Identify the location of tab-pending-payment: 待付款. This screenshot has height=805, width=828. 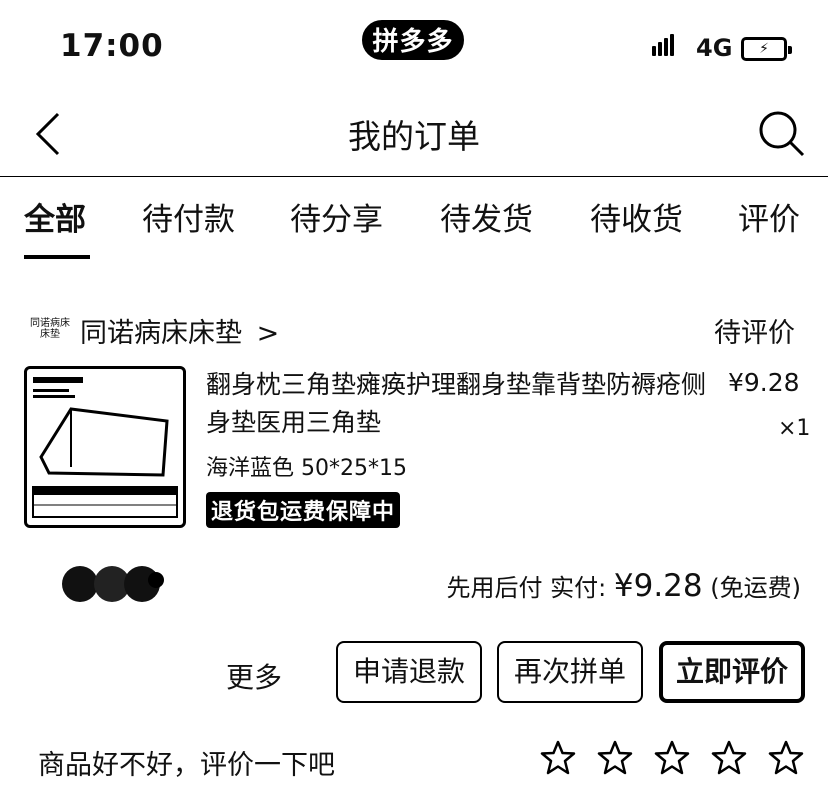
(188, 216).